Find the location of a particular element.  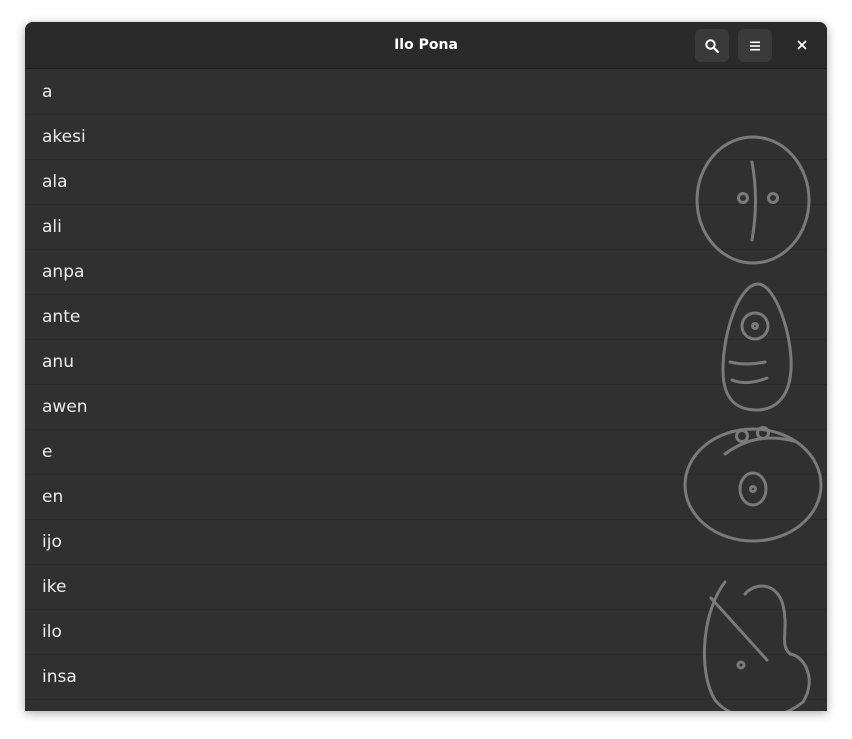

search-button is located at coordinates (712, 45).